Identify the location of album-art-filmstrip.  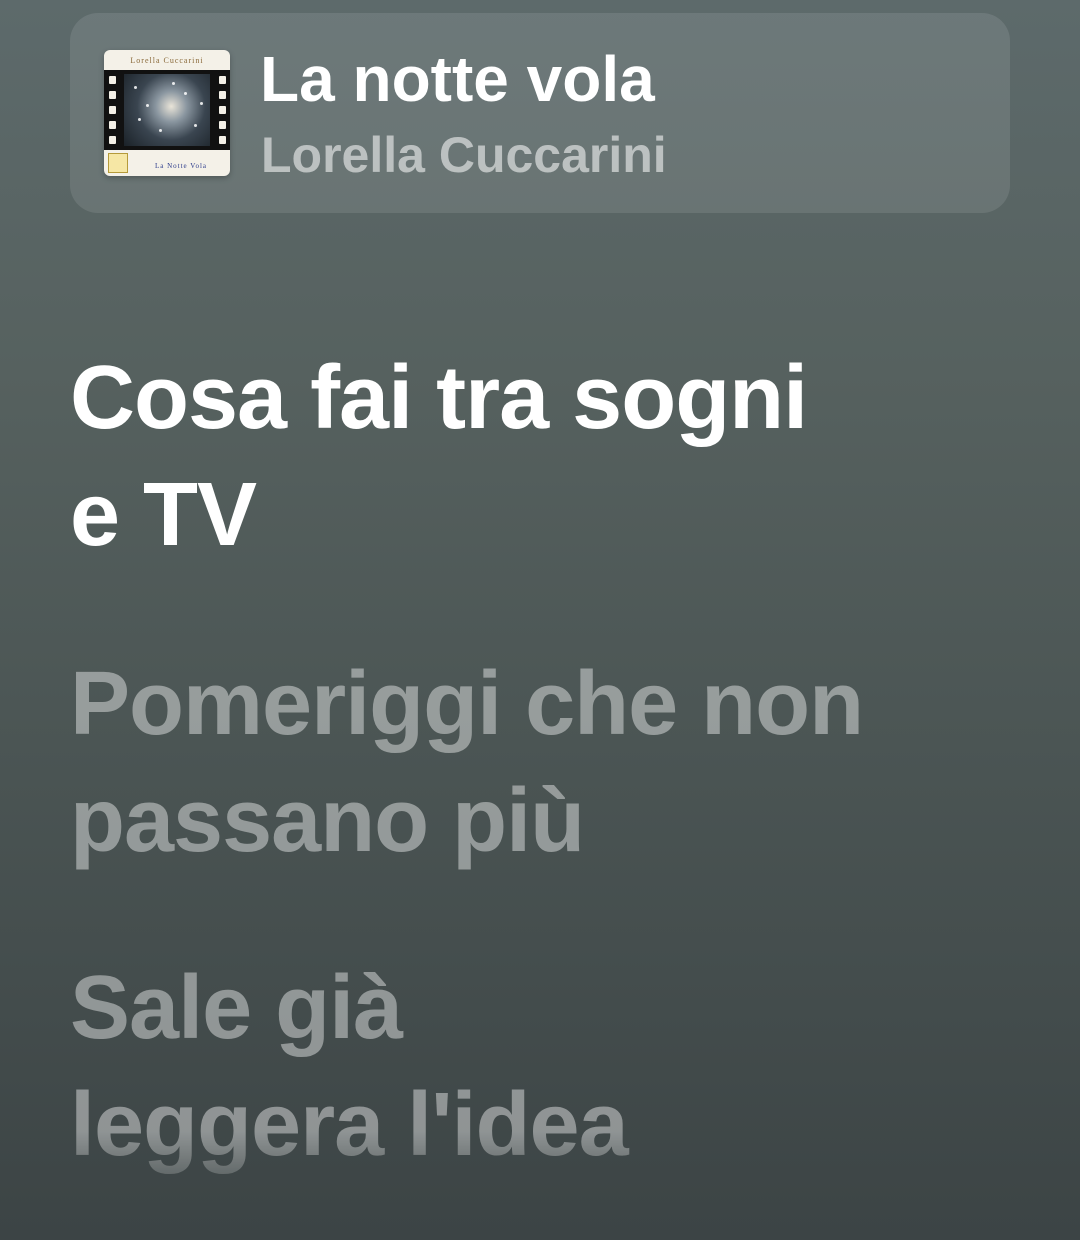
(167, 110).